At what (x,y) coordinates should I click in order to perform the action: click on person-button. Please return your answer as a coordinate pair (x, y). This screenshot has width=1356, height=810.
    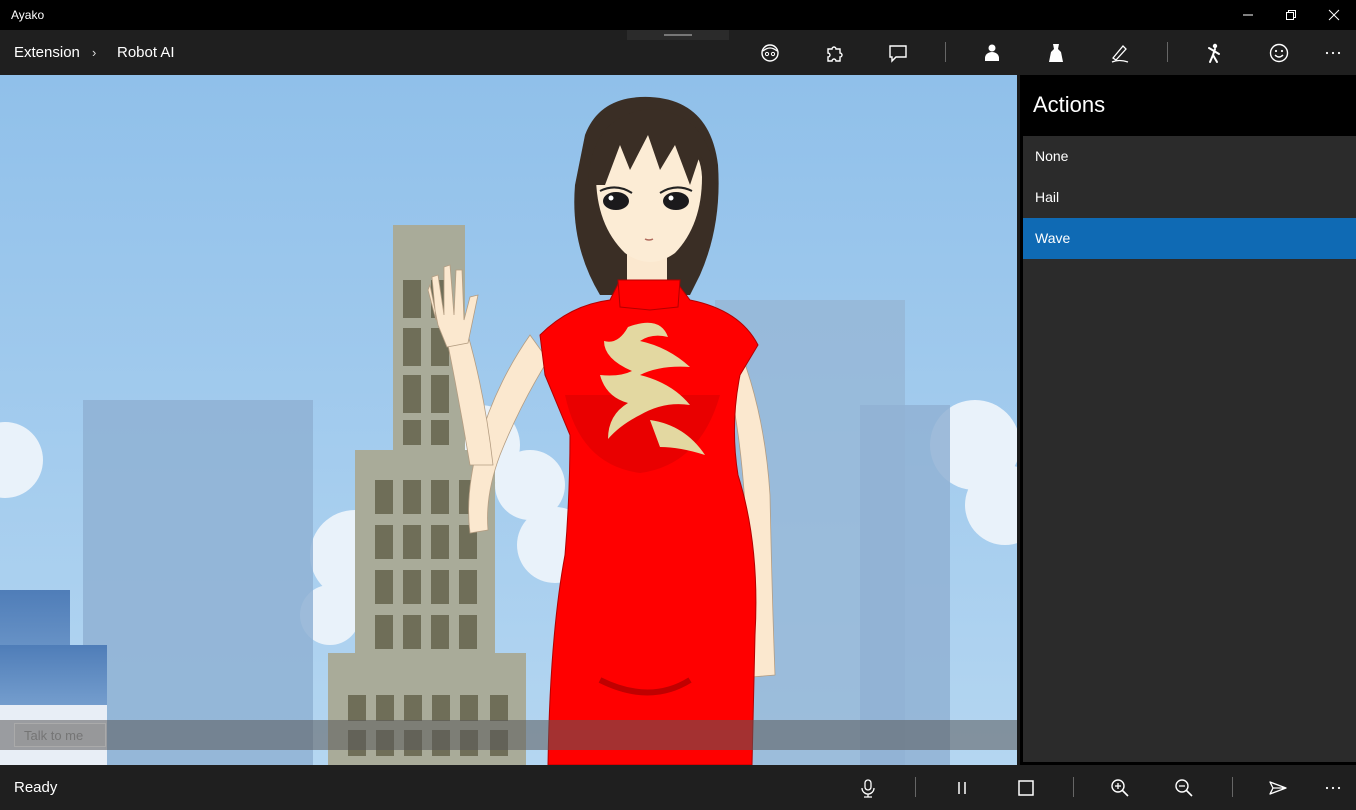
    Looking at the image, I should click on (992, 52).